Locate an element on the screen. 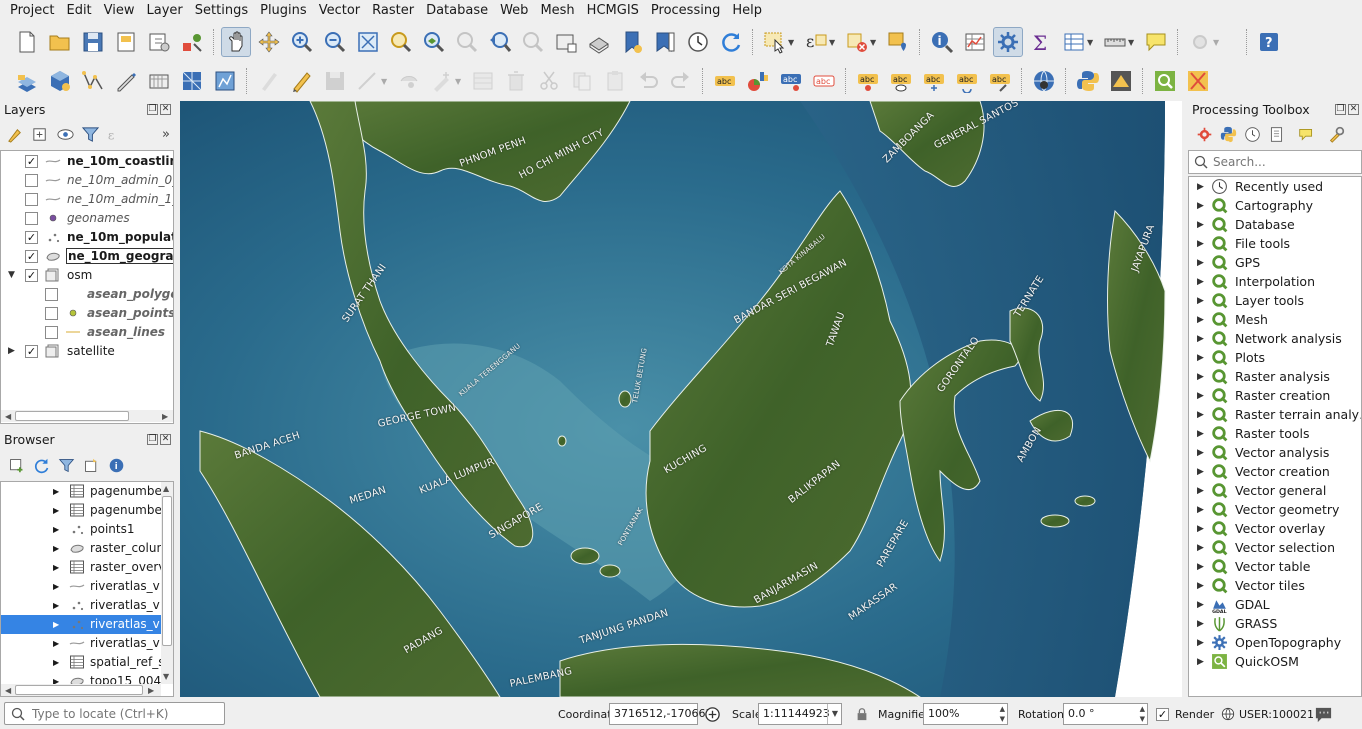 This screenshot has height=729, width=1362. toolbox-provider: ▶ GRASS is located at coordinates (1275, 623).